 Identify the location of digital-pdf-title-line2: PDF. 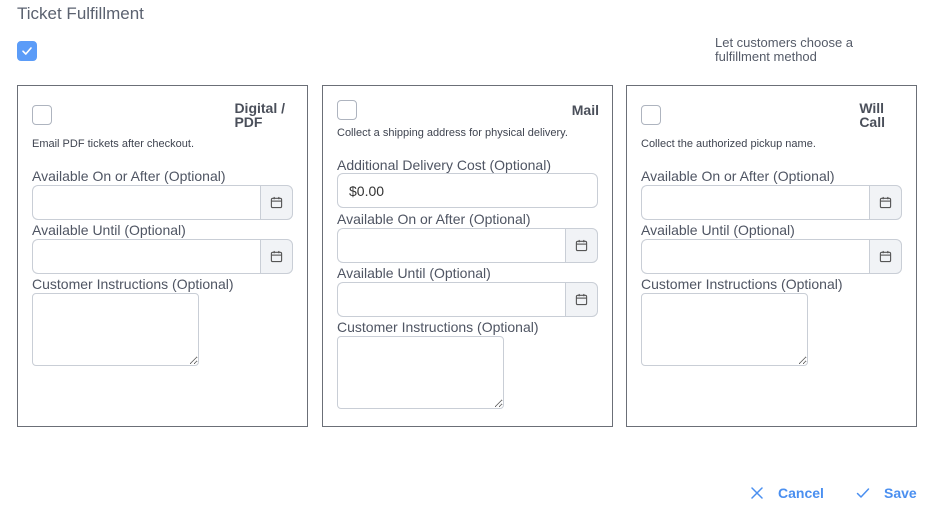
(248, 122).